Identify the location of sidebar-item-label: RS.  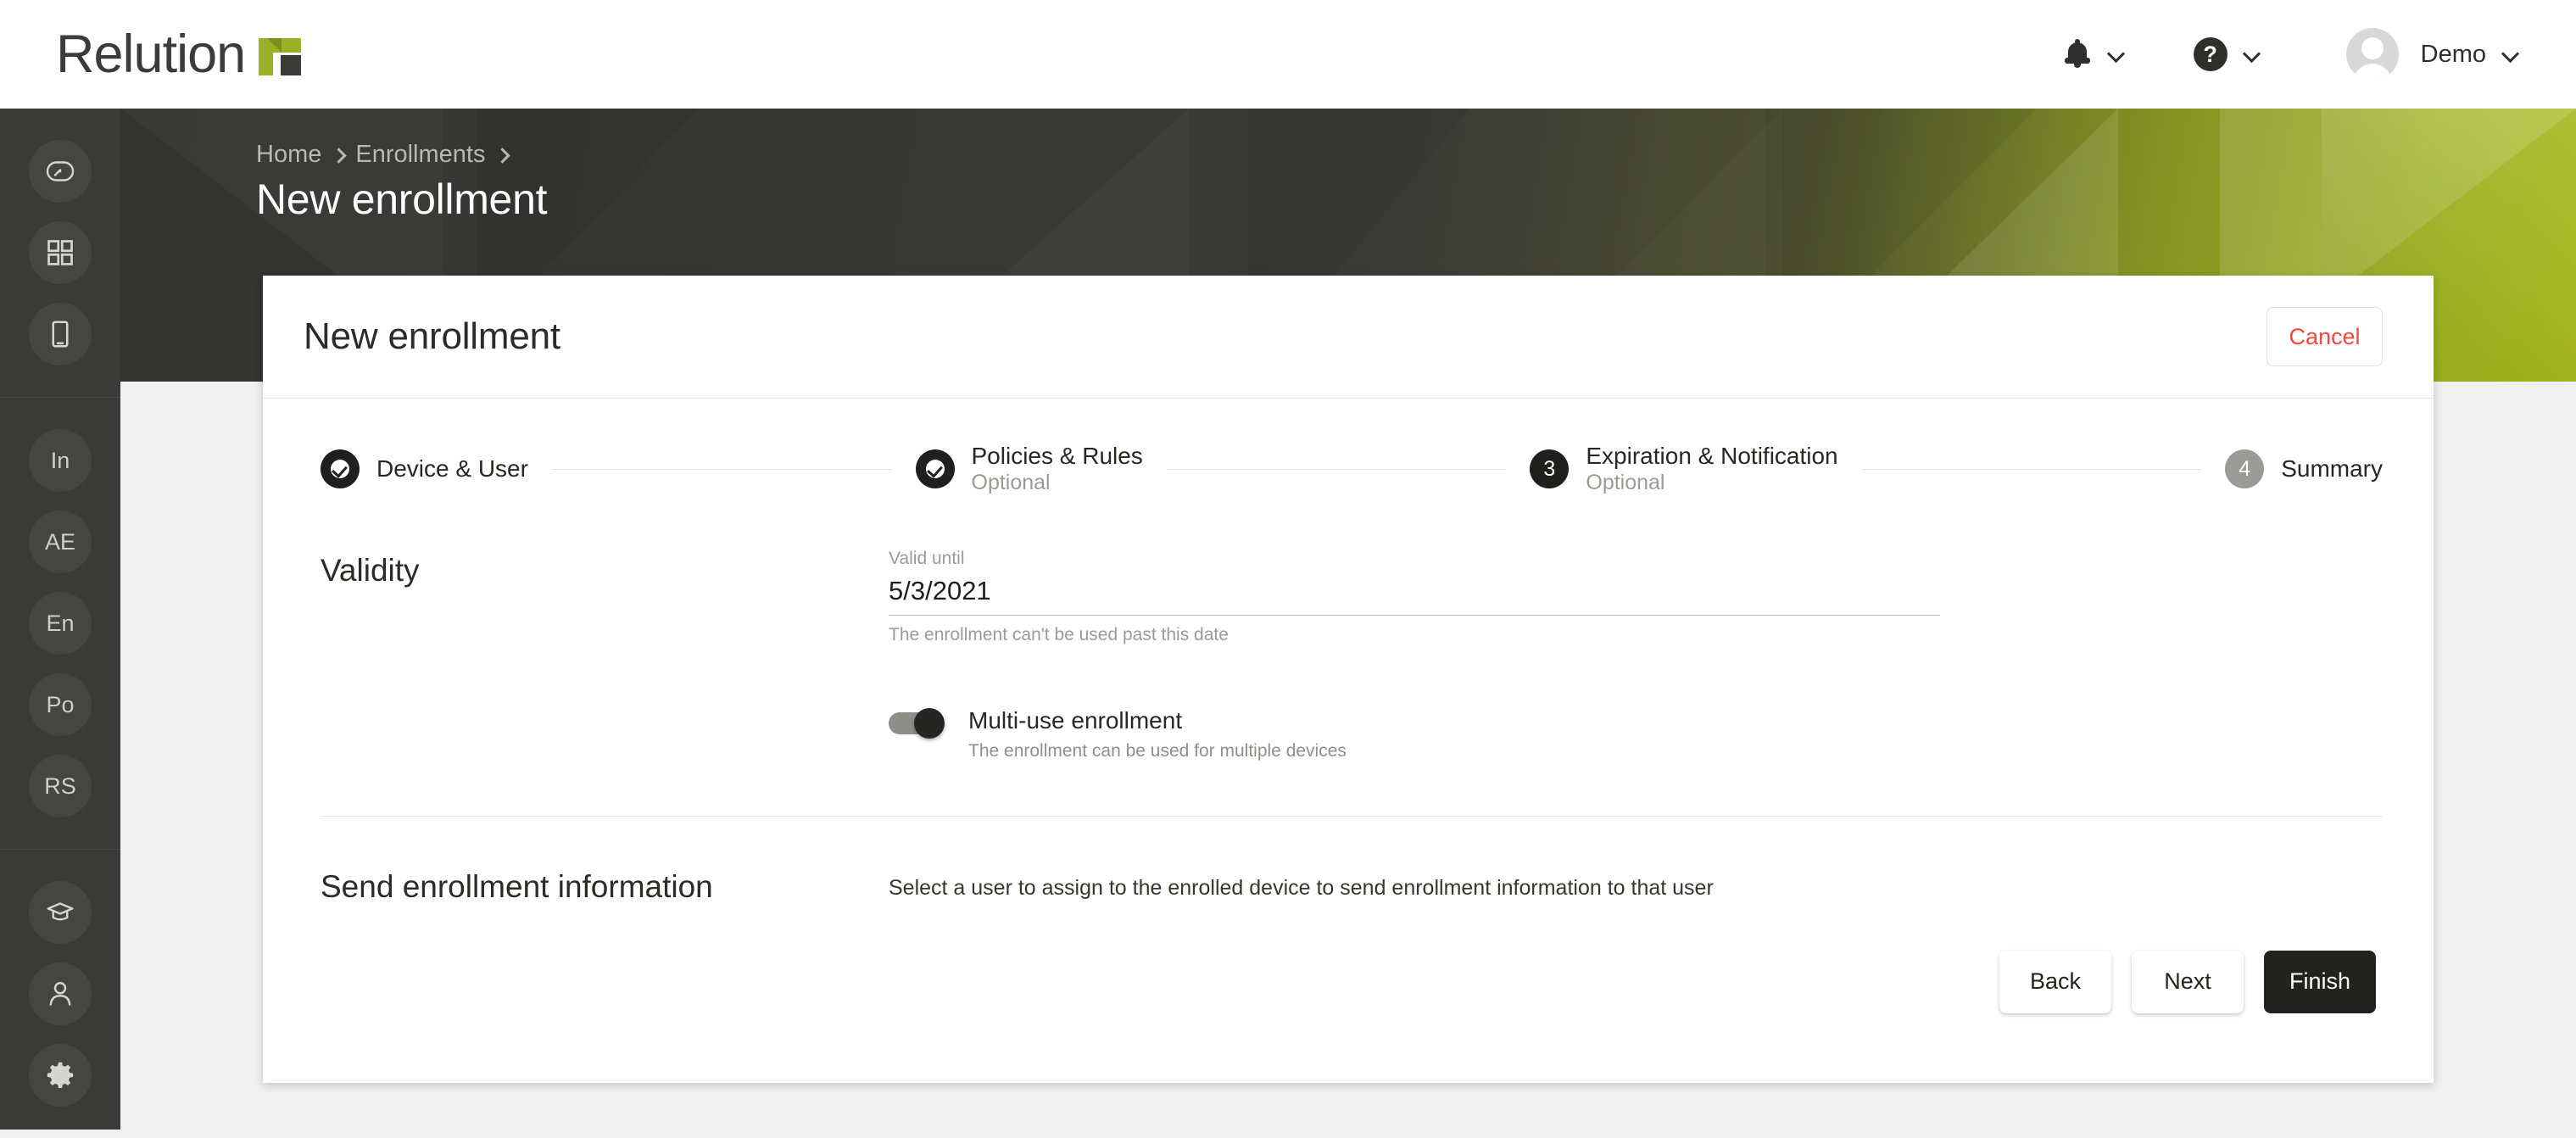
(61, 786).